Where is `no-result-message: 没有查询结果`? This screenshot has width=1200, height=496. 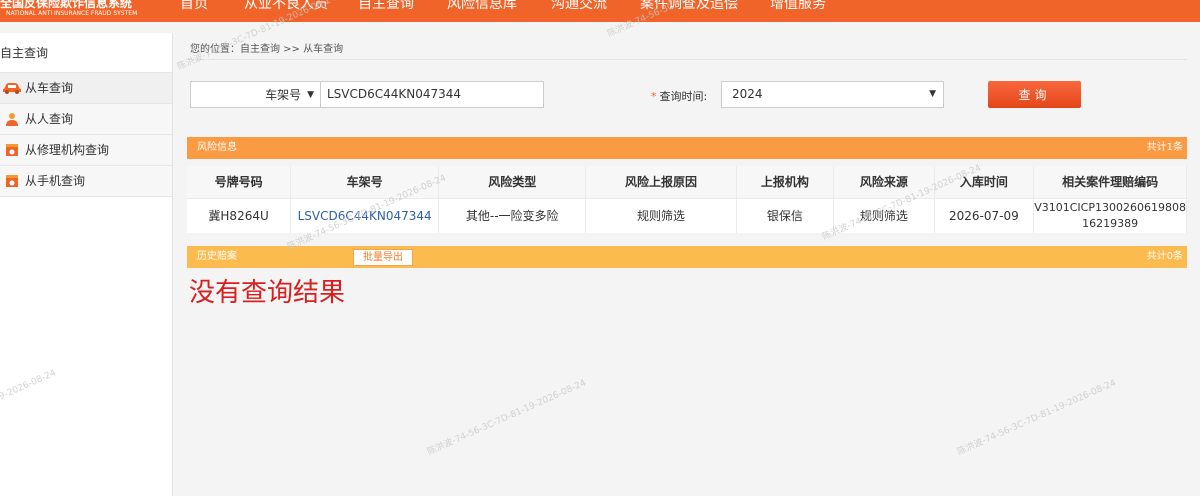 no-result-message: 没有查询结果 is located at coordinates (267, 293).